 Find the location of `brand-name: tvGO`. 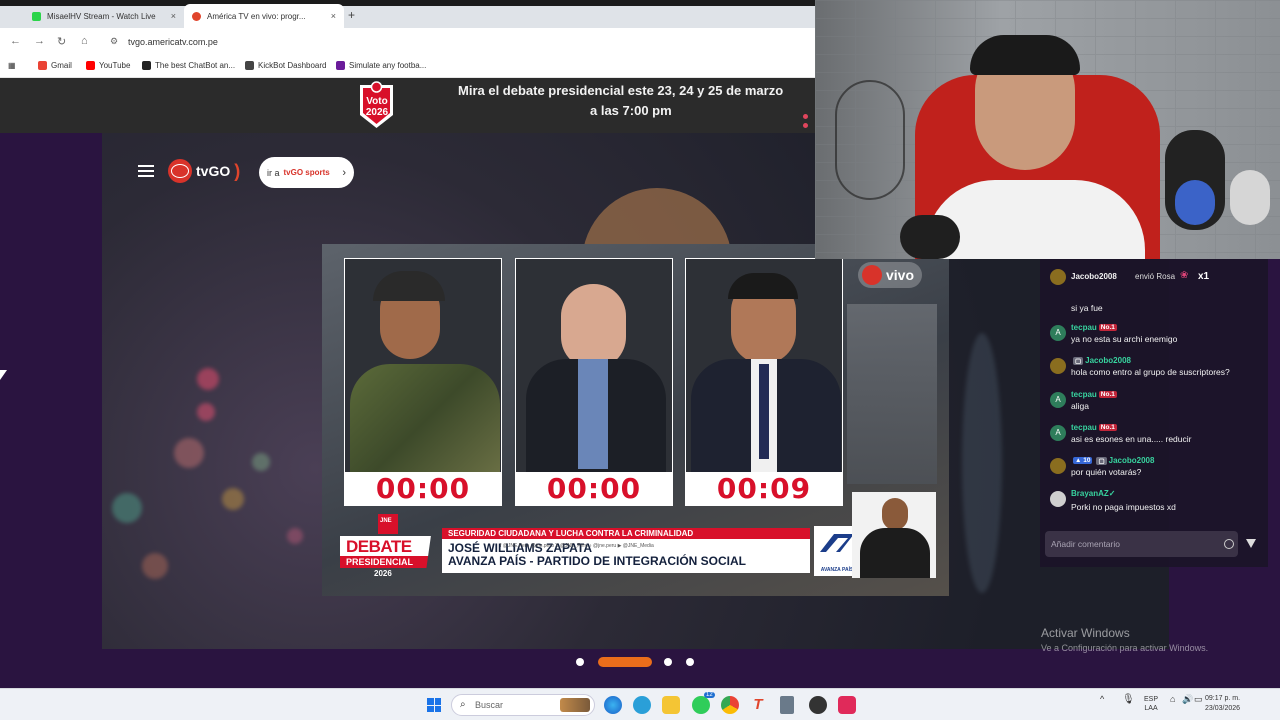

brand-name: tvGO is located at coordinates (213, 171).